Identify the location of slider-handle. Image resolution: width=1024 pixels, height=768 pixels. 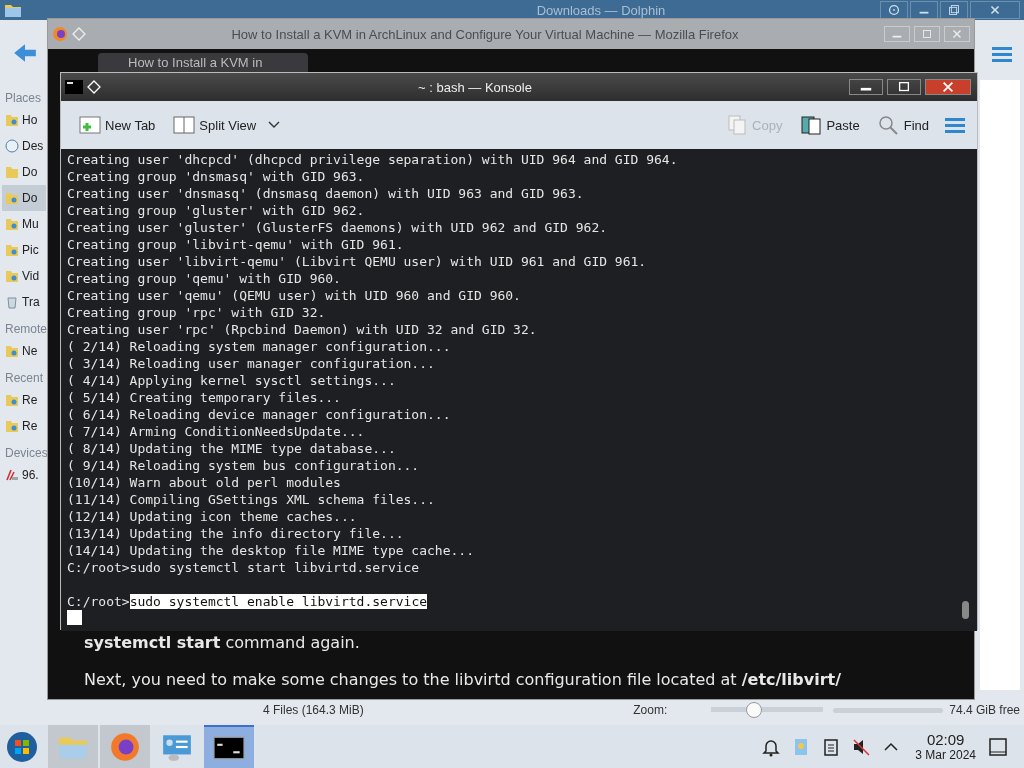
(753, 710).